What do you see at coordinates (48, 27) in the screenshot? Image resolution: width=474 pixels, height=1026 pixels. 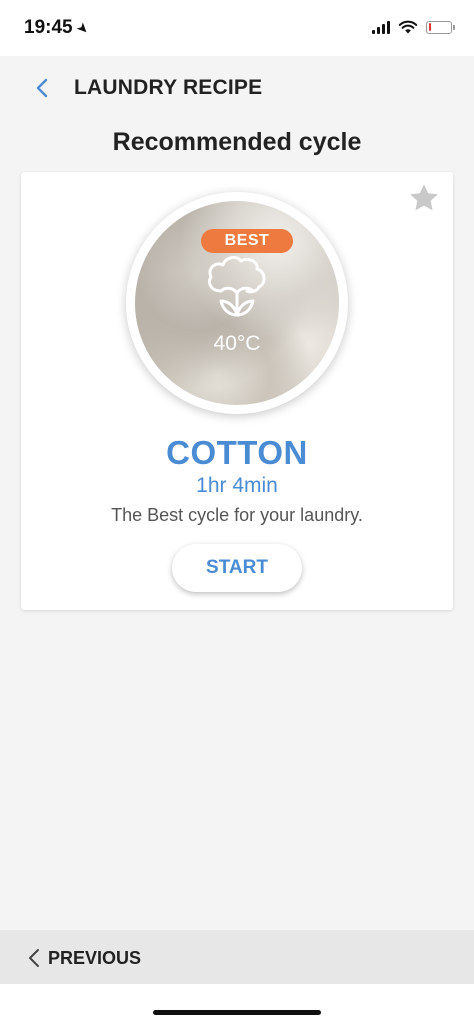 I see `status-time-text: 19:45` at bounding box center [48, 27].